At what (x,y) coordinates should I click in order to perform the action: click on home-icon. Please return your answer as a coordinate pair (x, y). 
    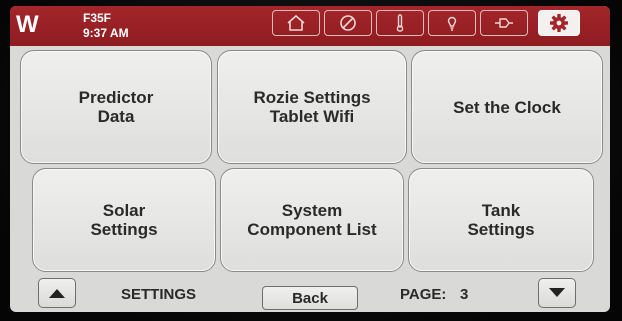
    Looking at the image, I should click on (296, 22).